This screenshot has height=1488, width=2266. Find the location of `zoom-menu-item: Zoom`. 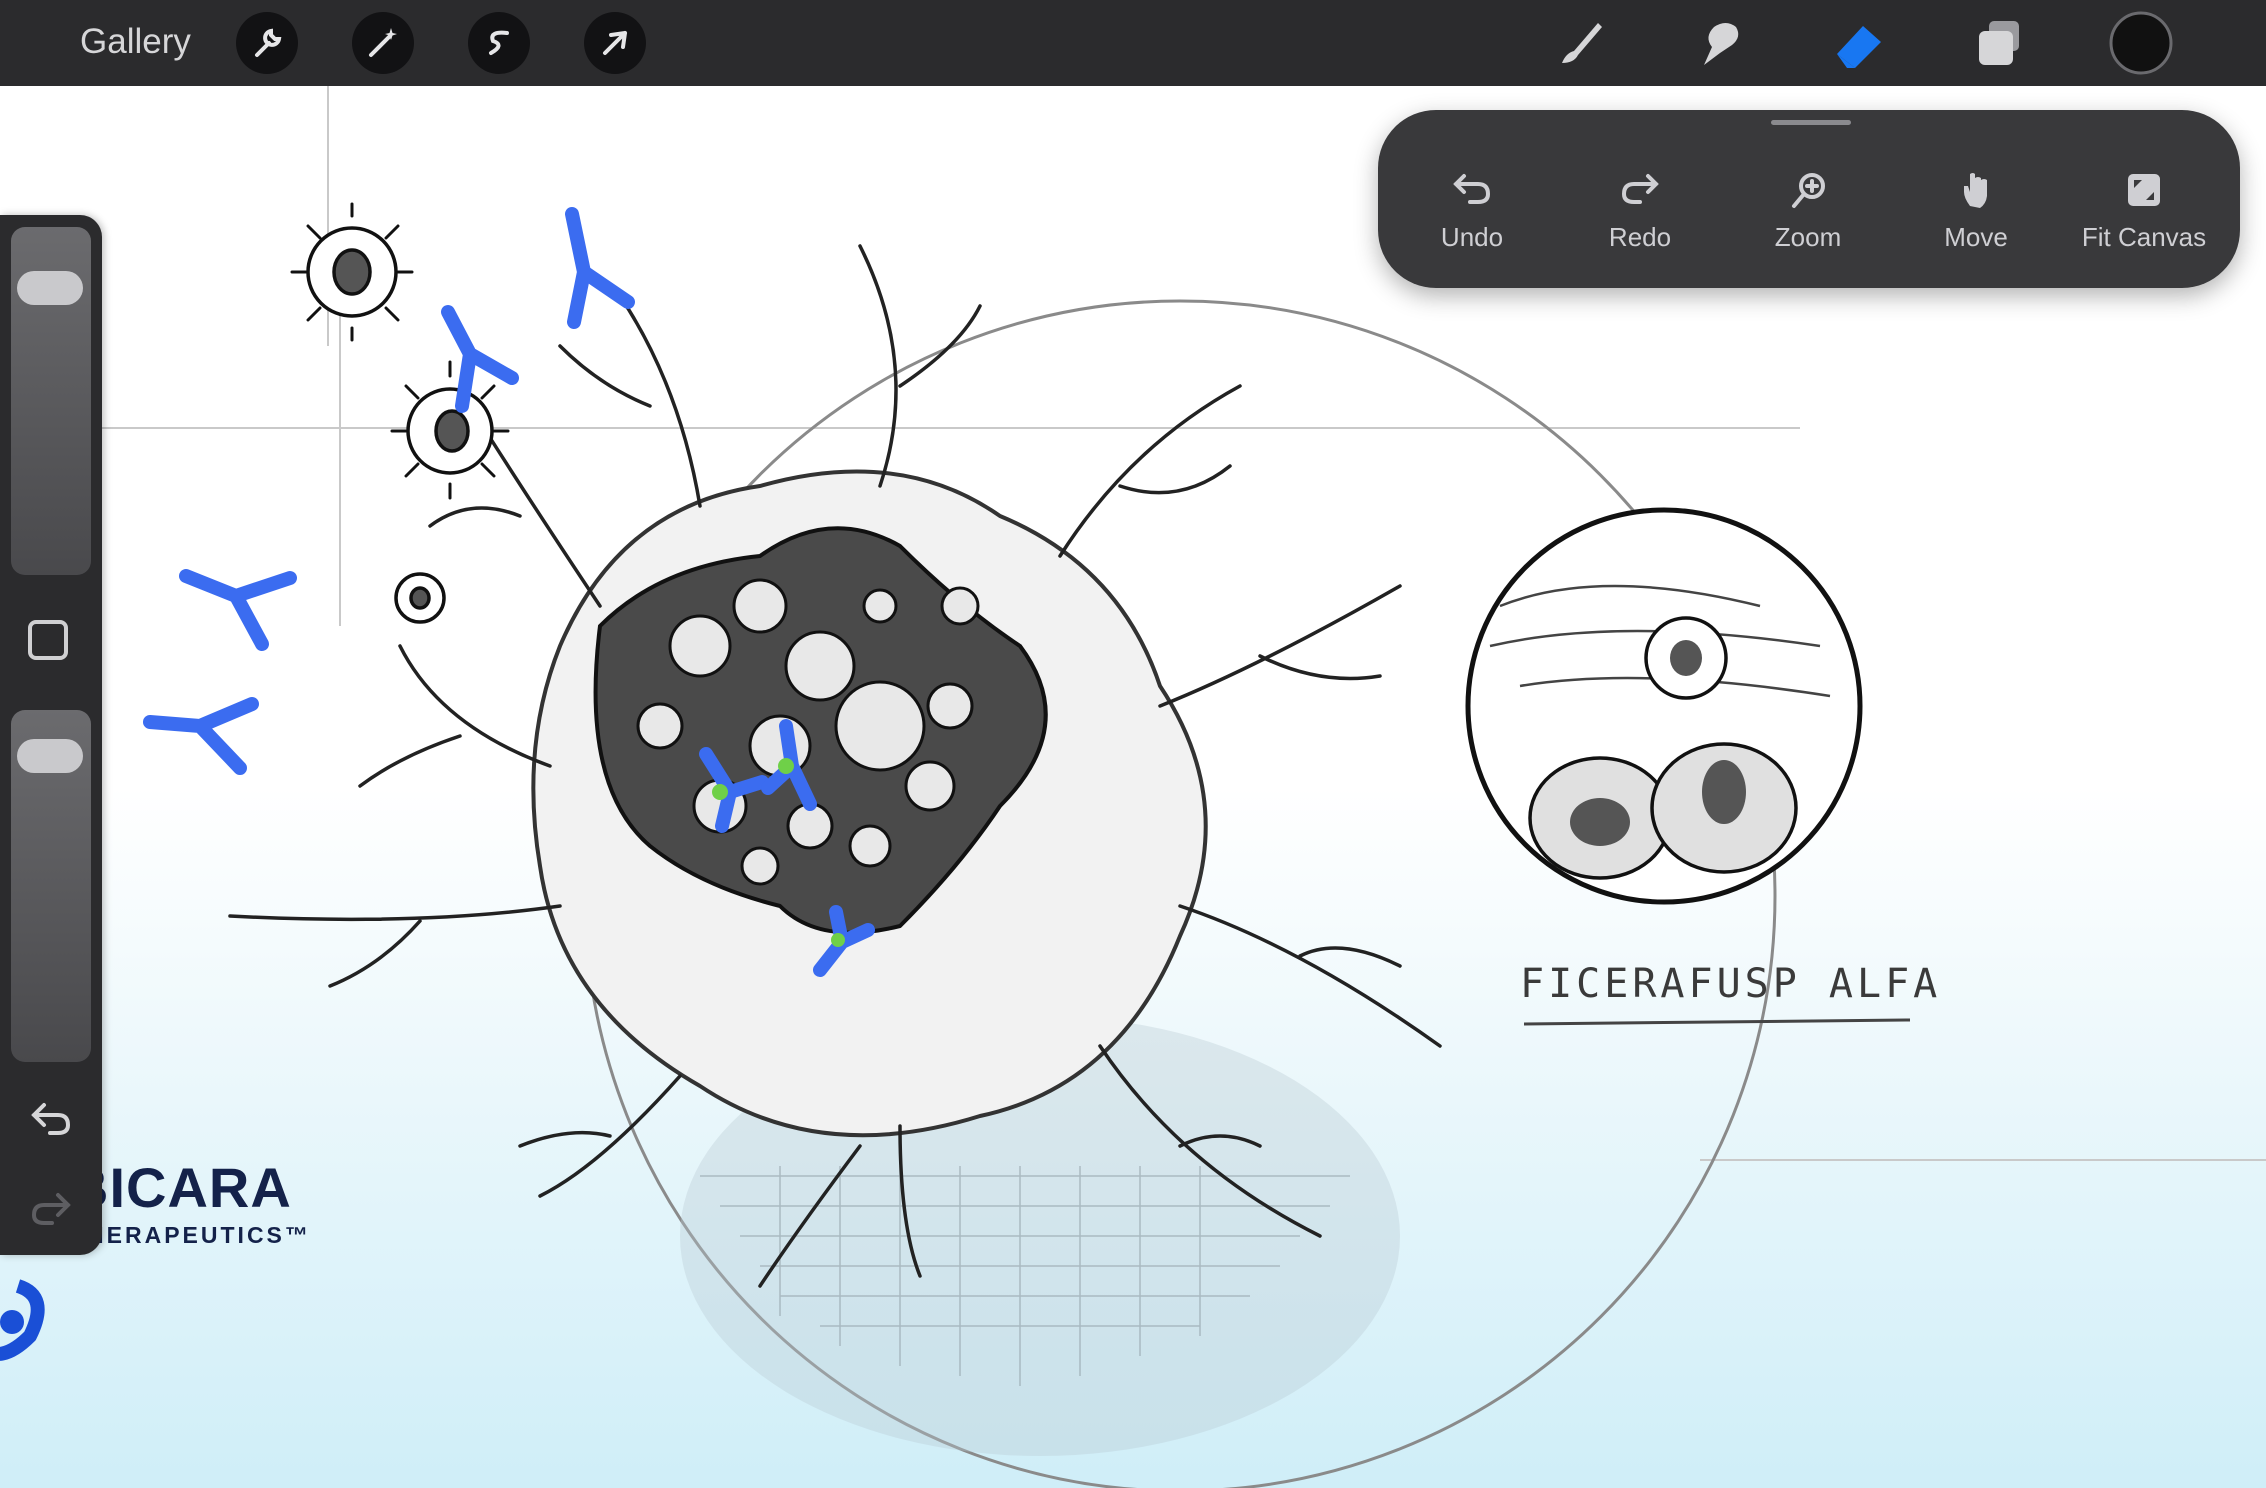

zoom-menu-item: Zoom is located at coordinates (1808, 220).